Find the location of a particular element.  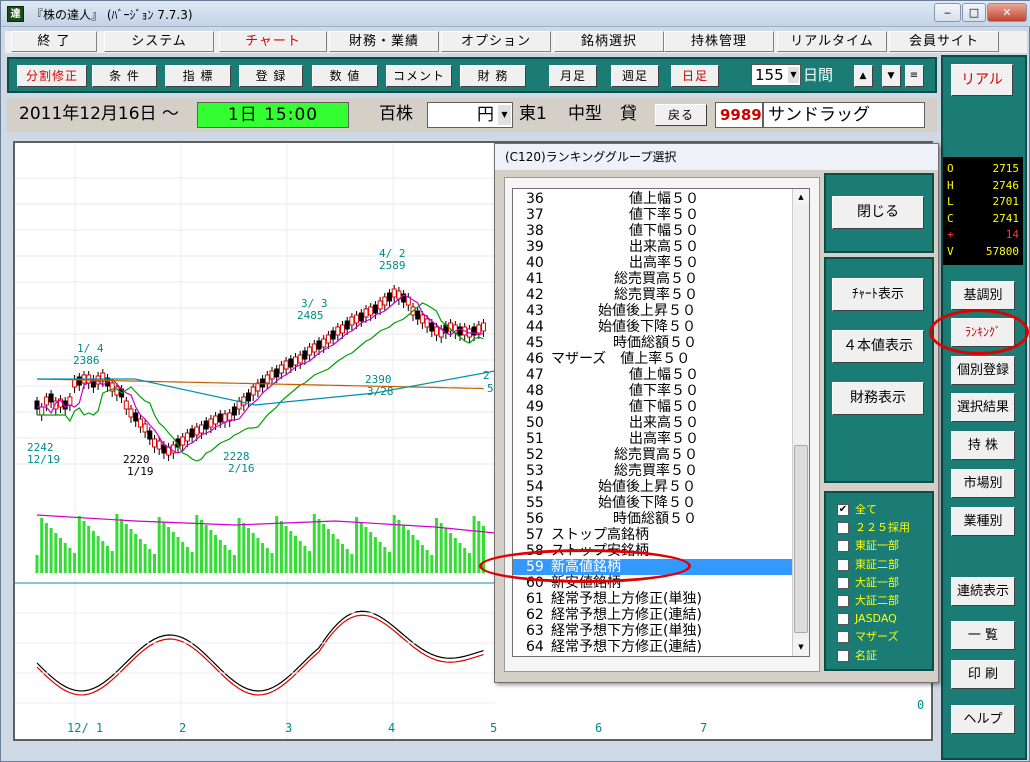

back-button: 戻る is located at coordinates (681, 115).